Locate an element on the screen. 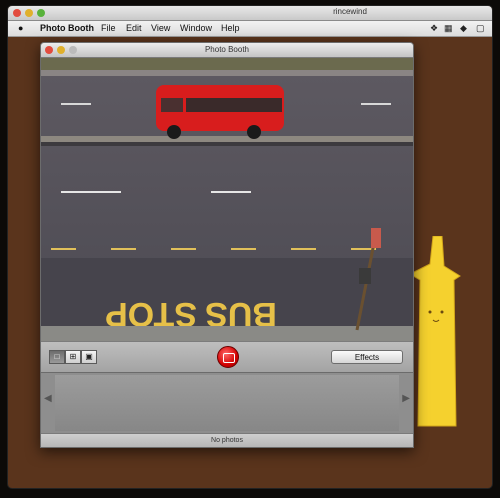  photo-strip is located at coordinates (227, 403).